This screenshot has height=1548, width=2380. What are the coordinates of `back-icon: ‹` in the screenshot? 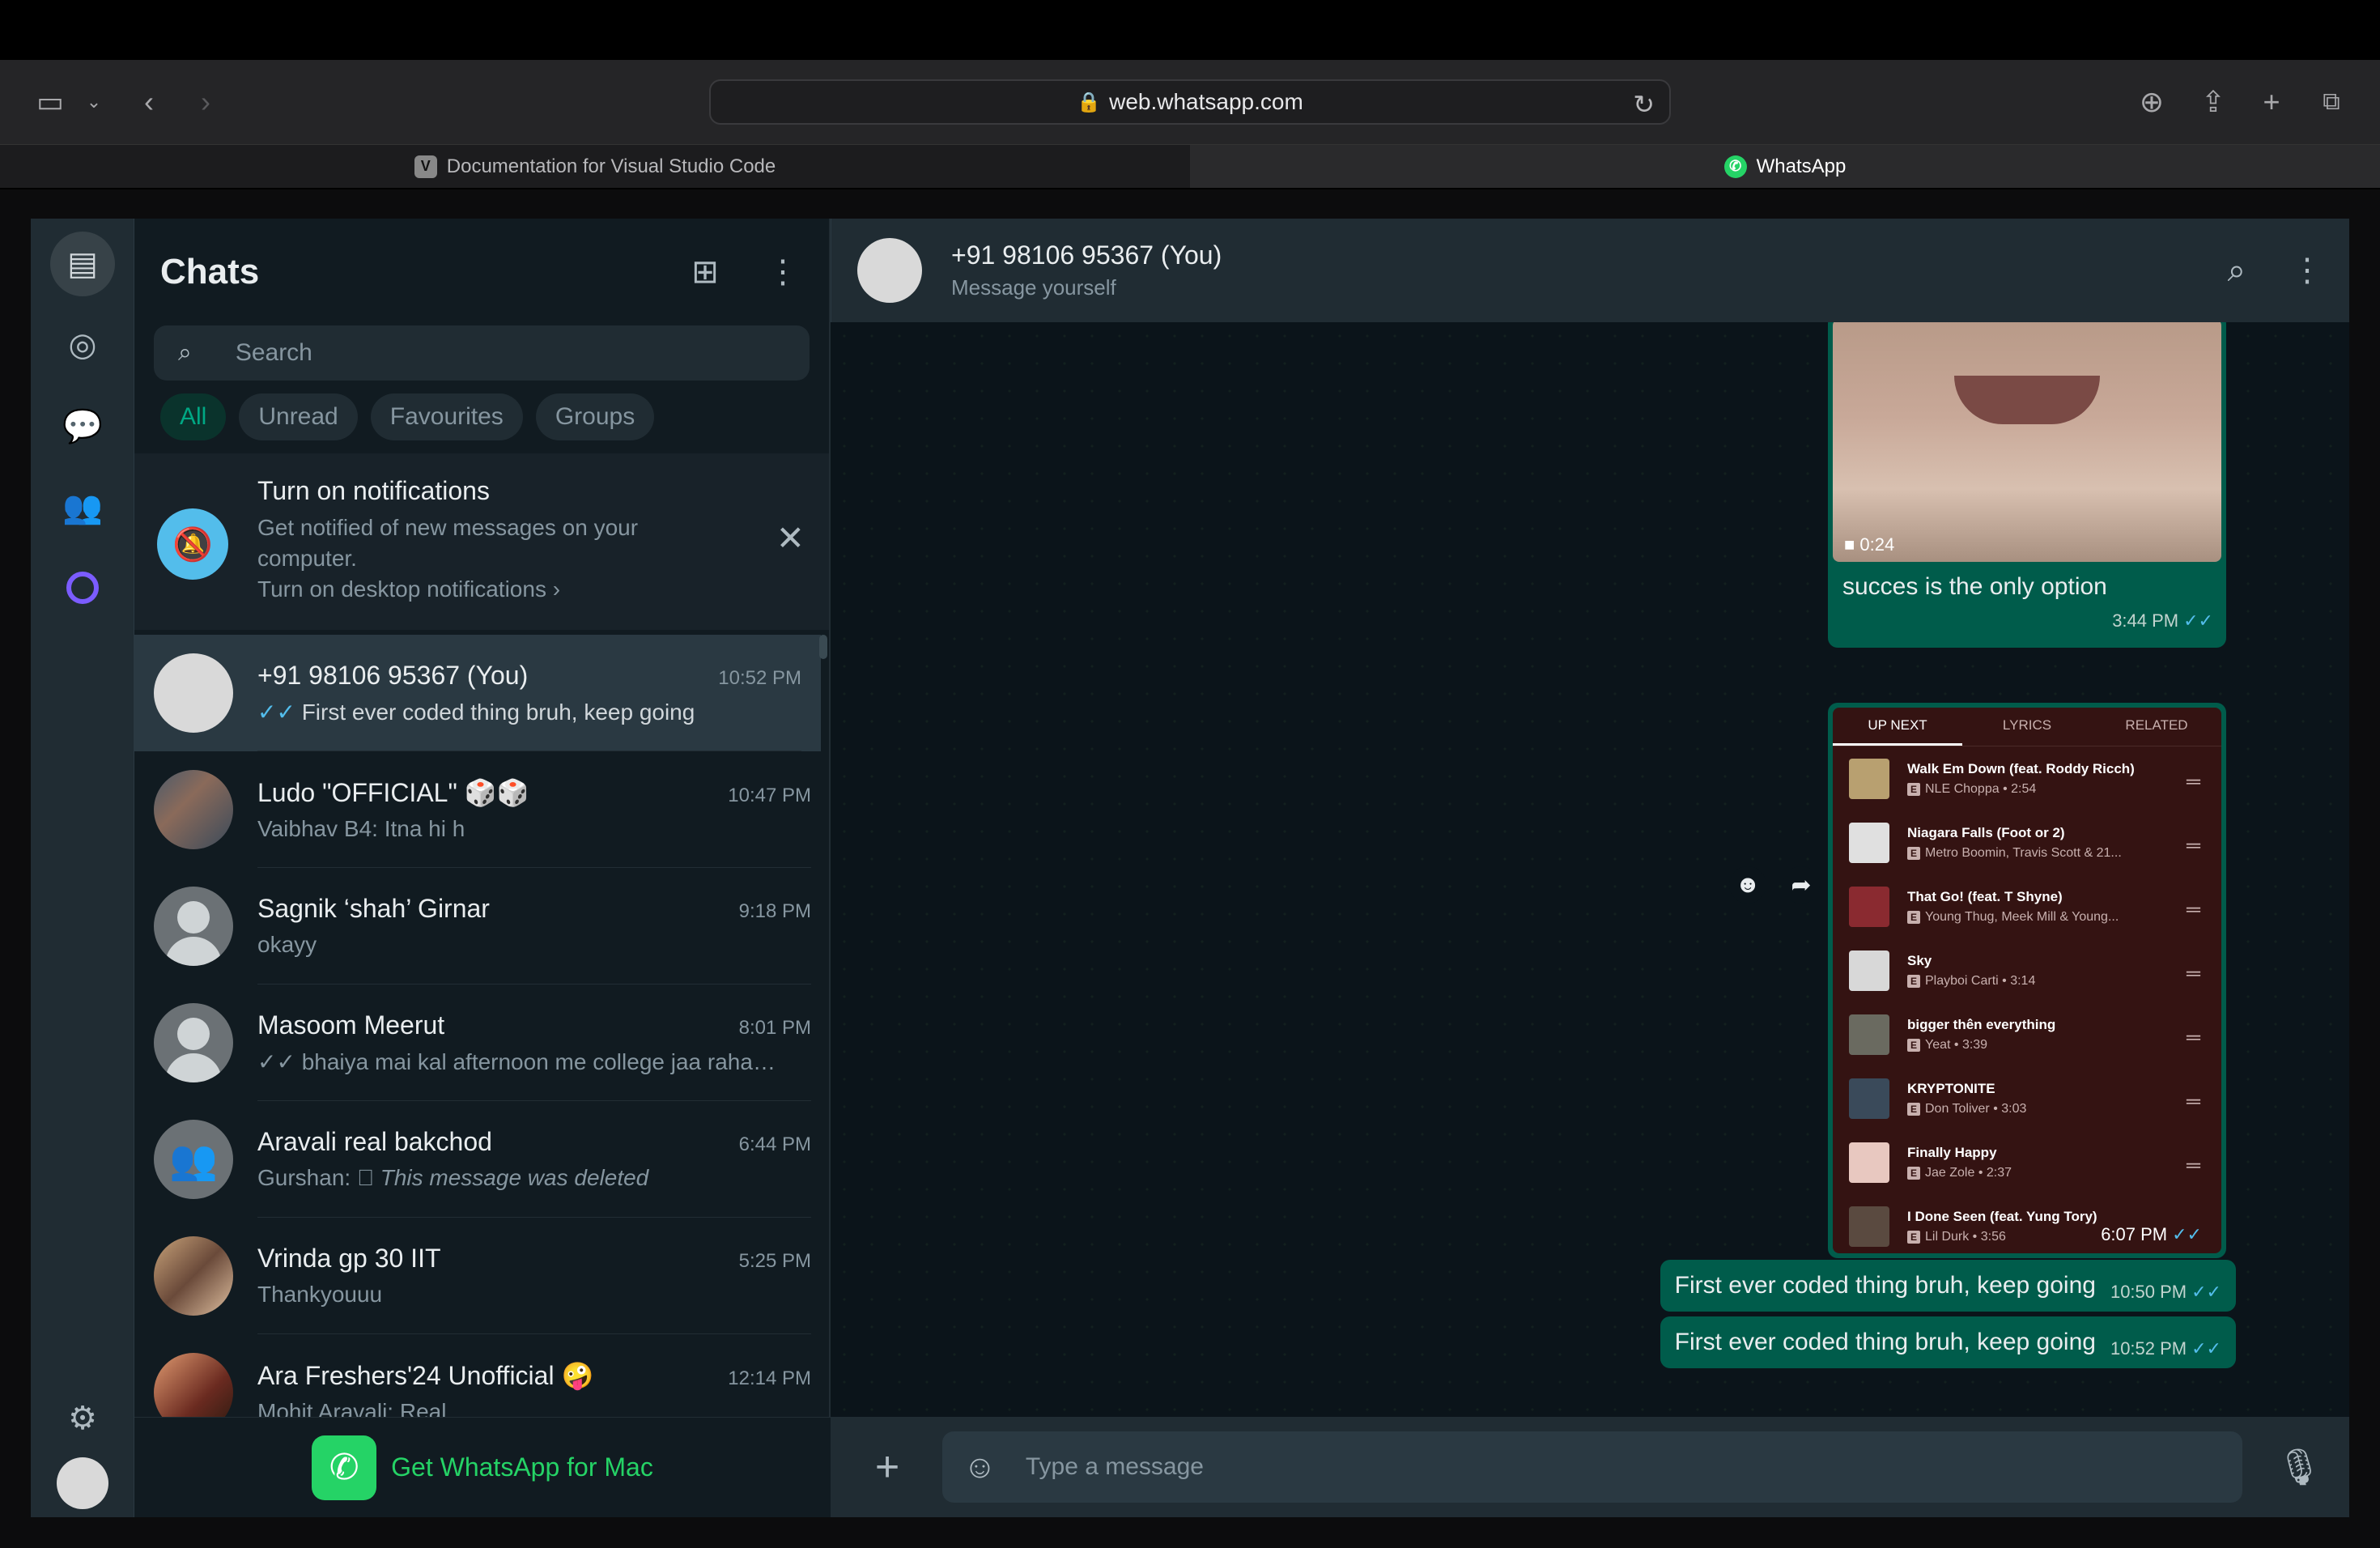 It's located at (149, 102).